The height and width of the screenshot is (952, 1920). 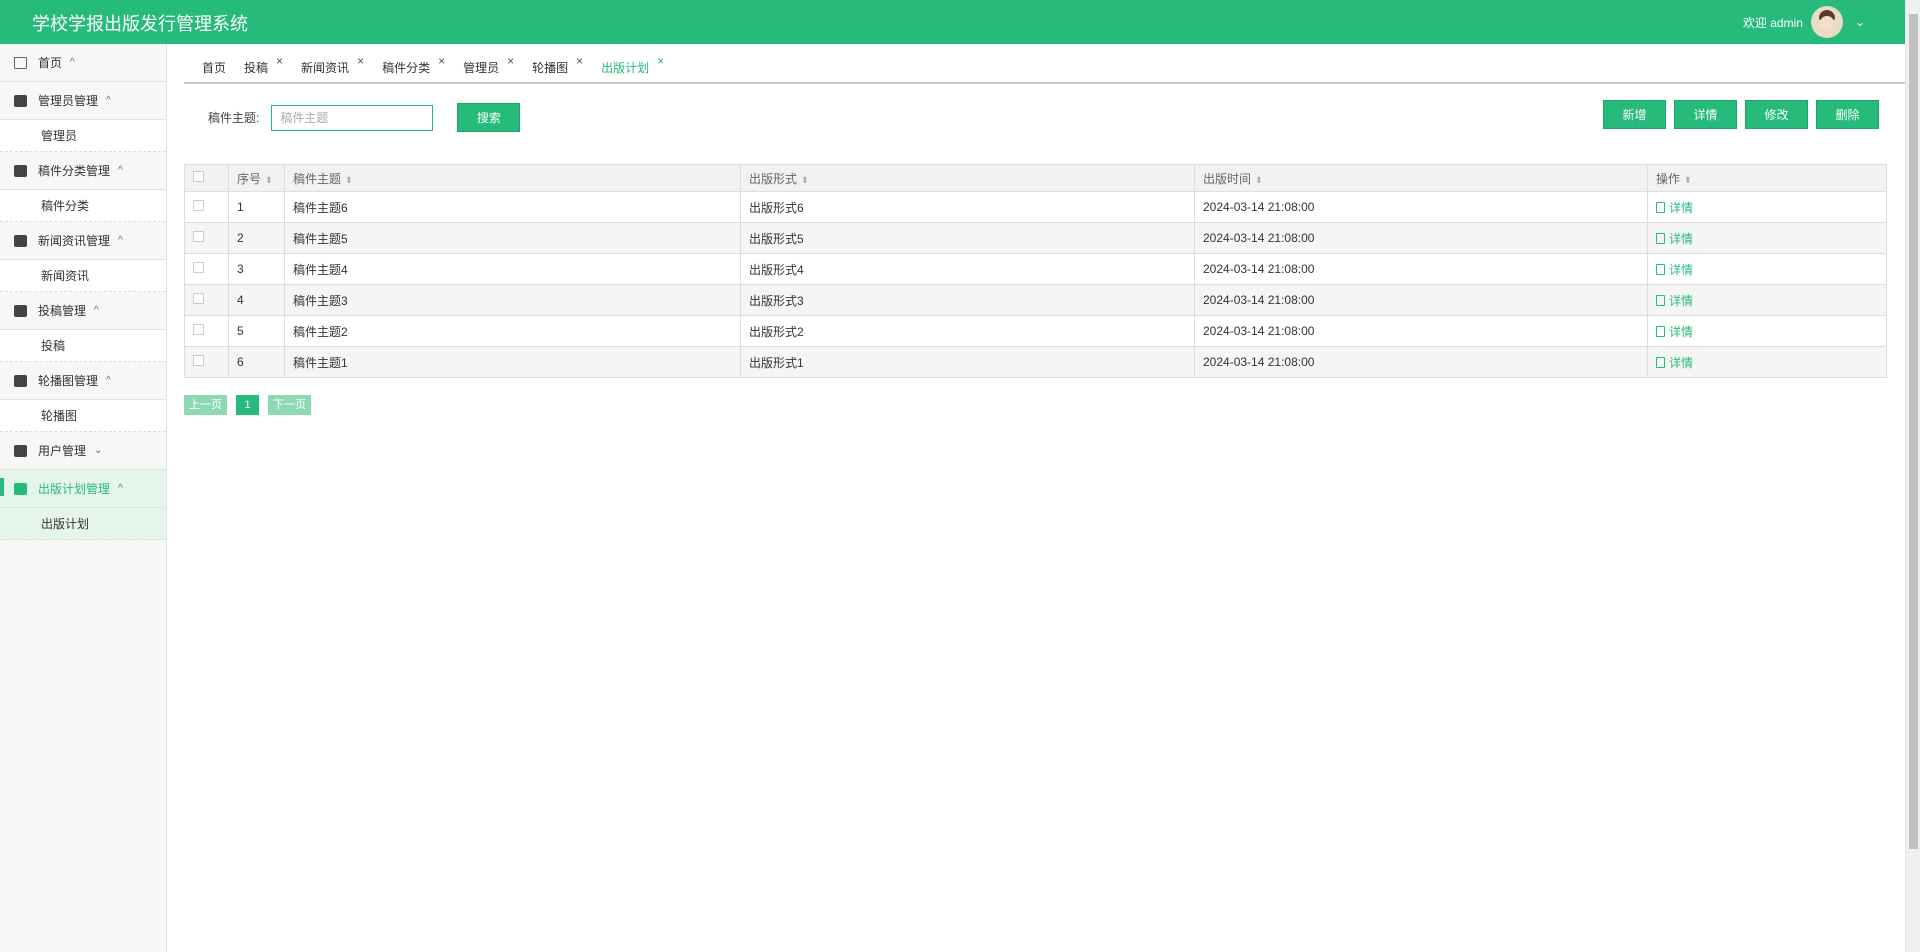 I want to click on tab-label: 投稿, so click(x=256, y=67).